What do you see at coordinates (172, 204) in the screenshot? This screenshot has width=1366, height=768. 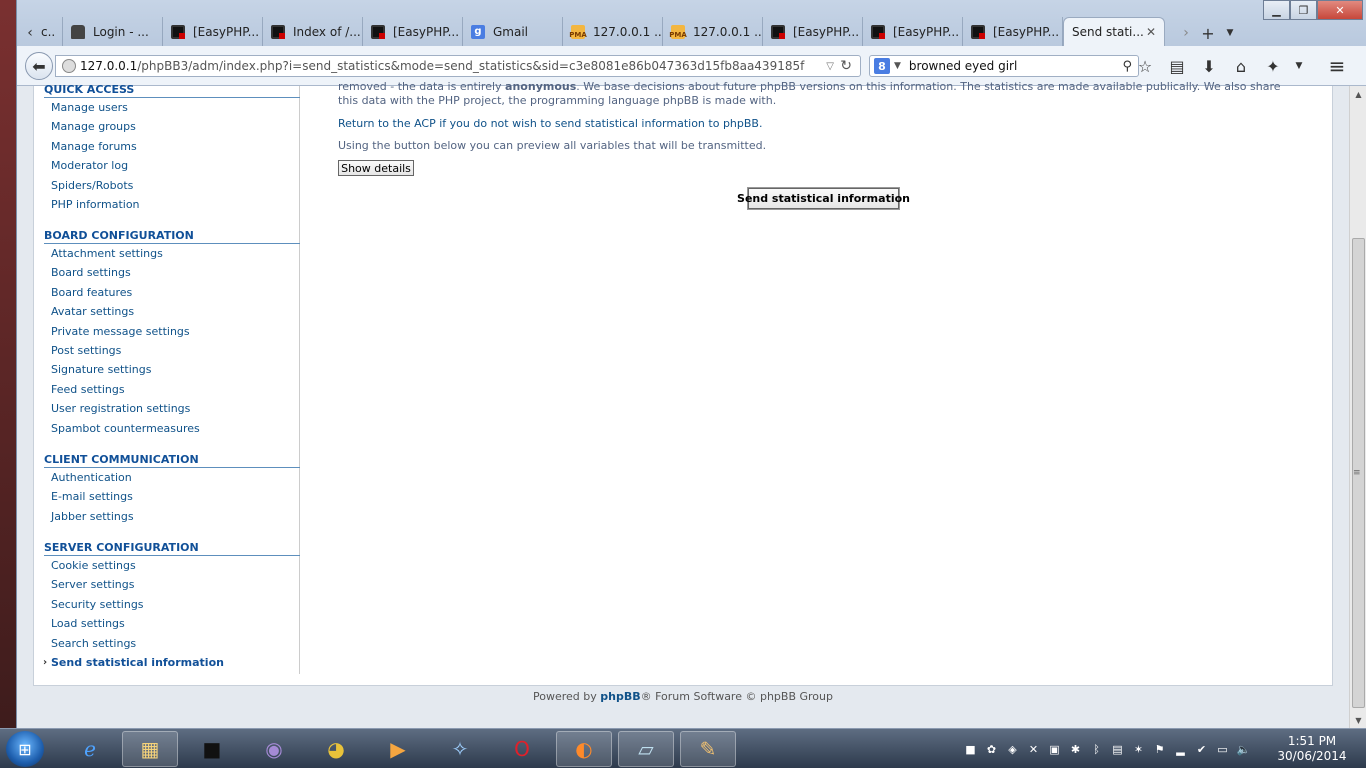 I see `menu-item-php-information: PHP information` at bounding box center [172, 204].